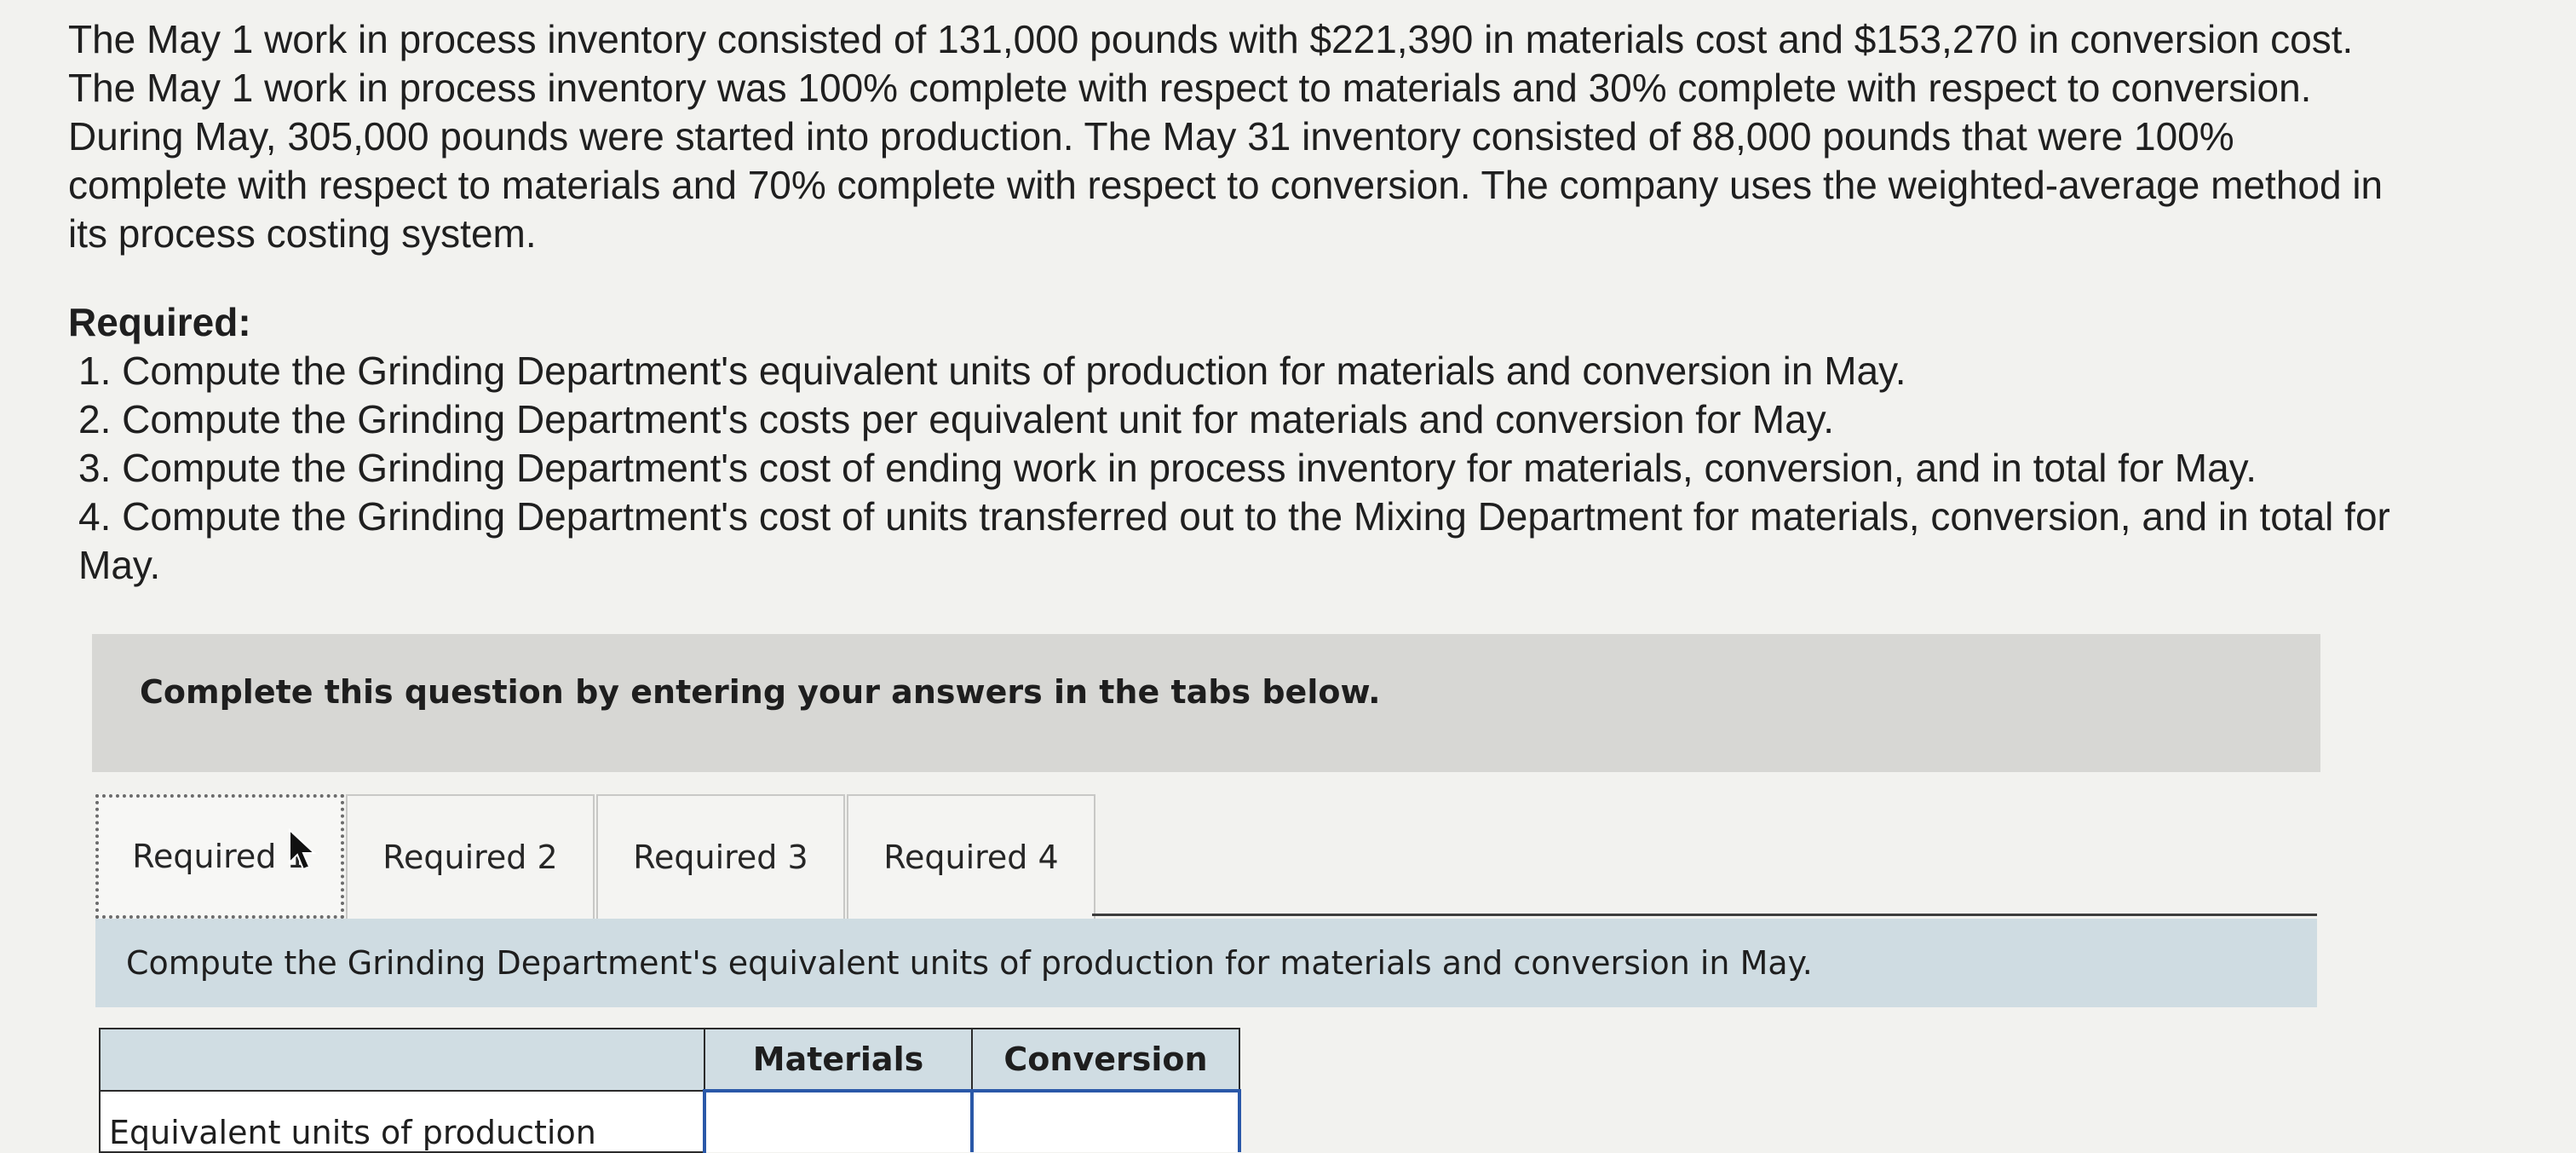  I want to click on tab-required-3: Required 3, so click(720, 856).